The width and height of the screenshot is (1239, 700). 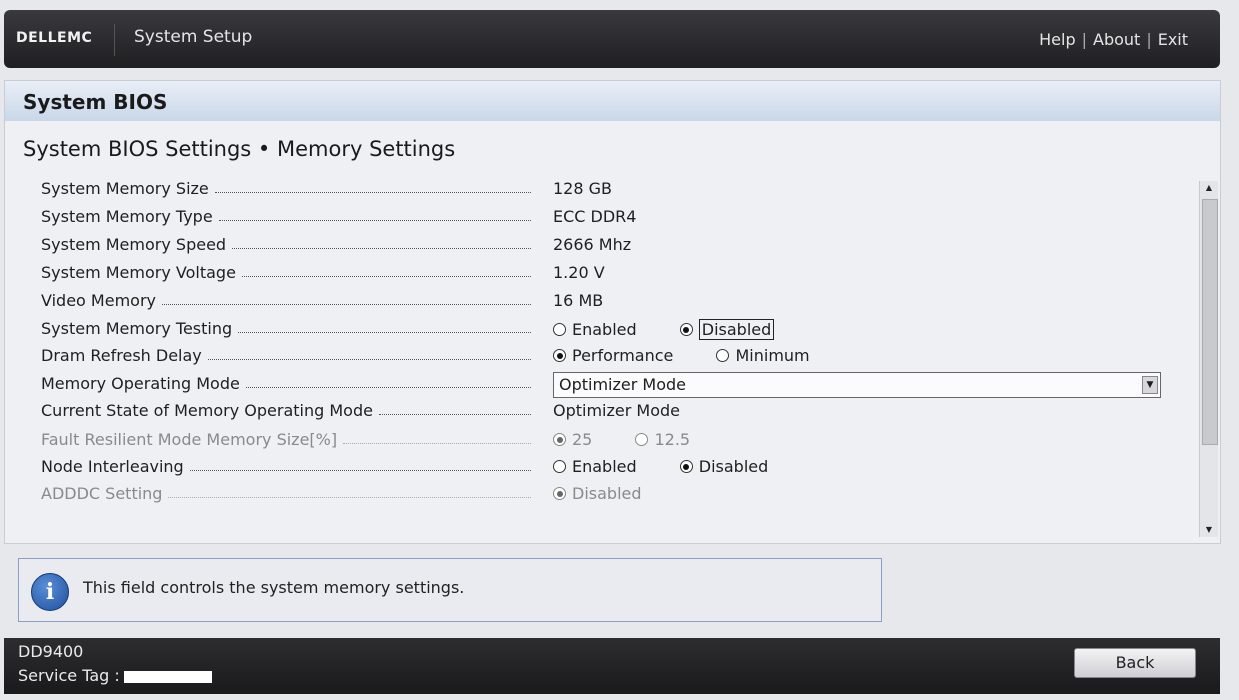 I want to click on top-links: Help | About | Exit, so click(x=1113, y=39).